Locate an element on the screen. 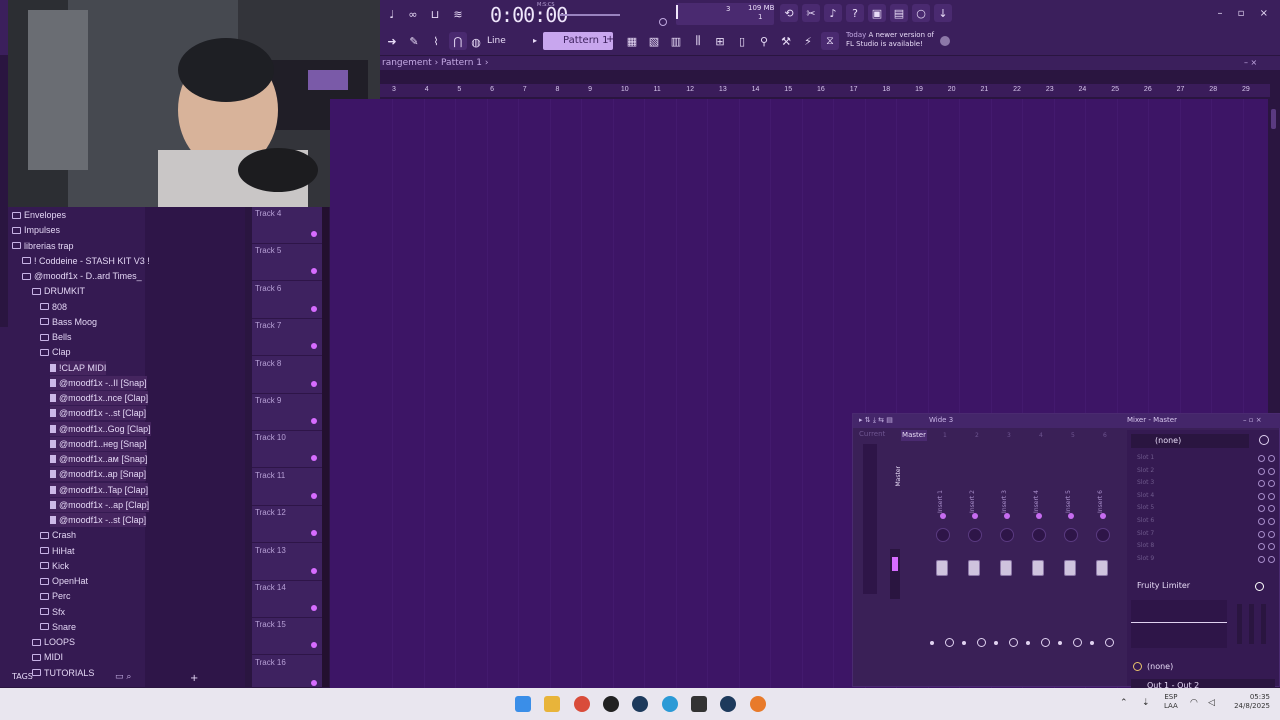  effect-slot: Slot 7 is located at coordinates (1145, 533).